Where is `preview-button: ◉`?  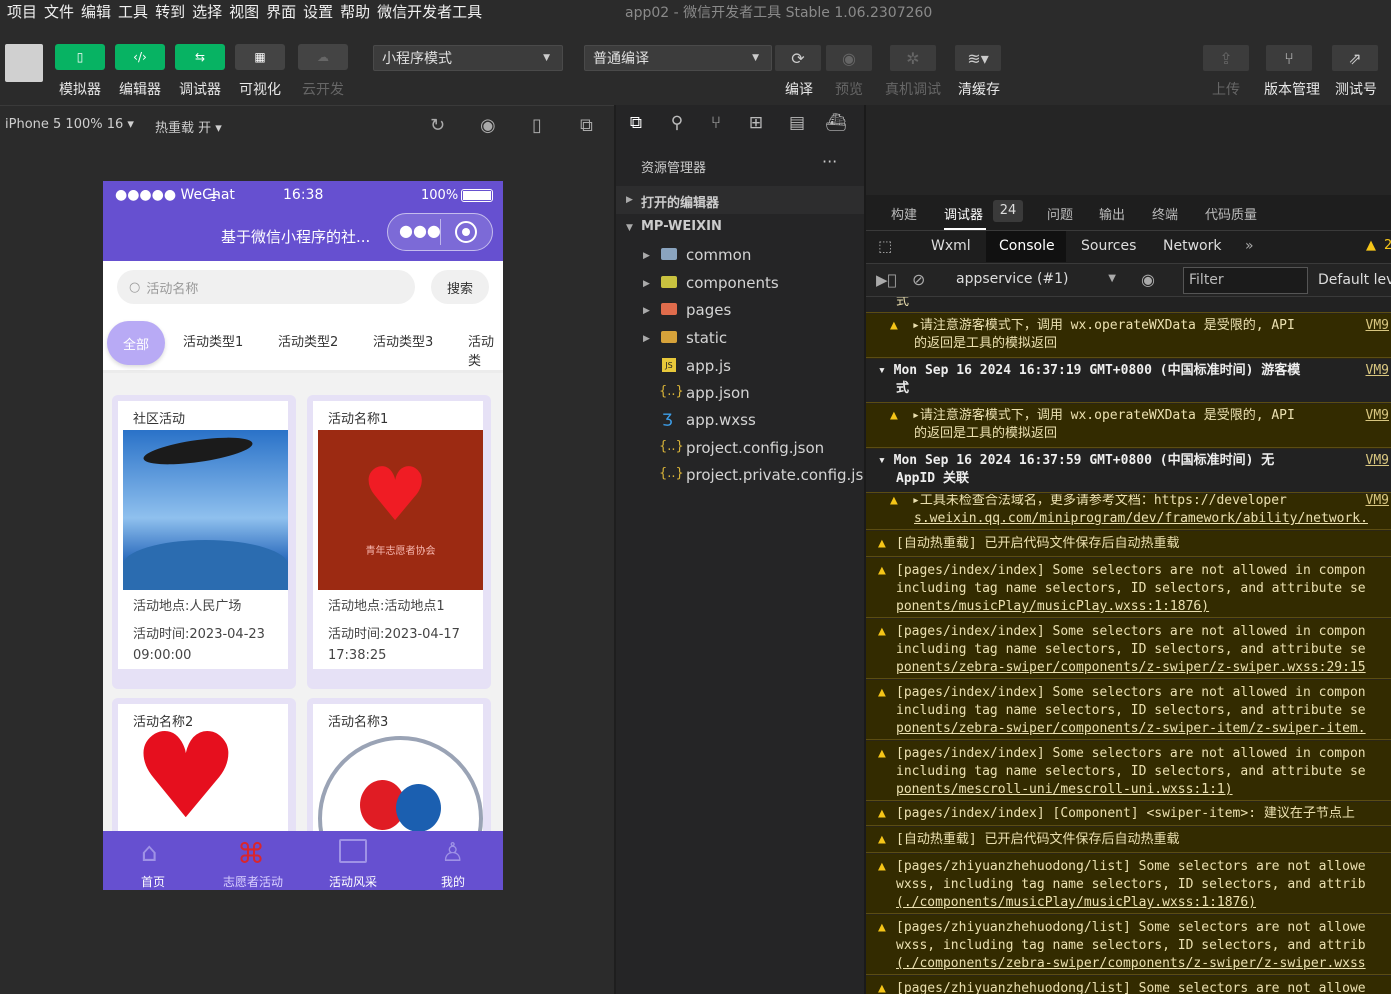 preview-button: ◉ is located at coordinates (849, 58).